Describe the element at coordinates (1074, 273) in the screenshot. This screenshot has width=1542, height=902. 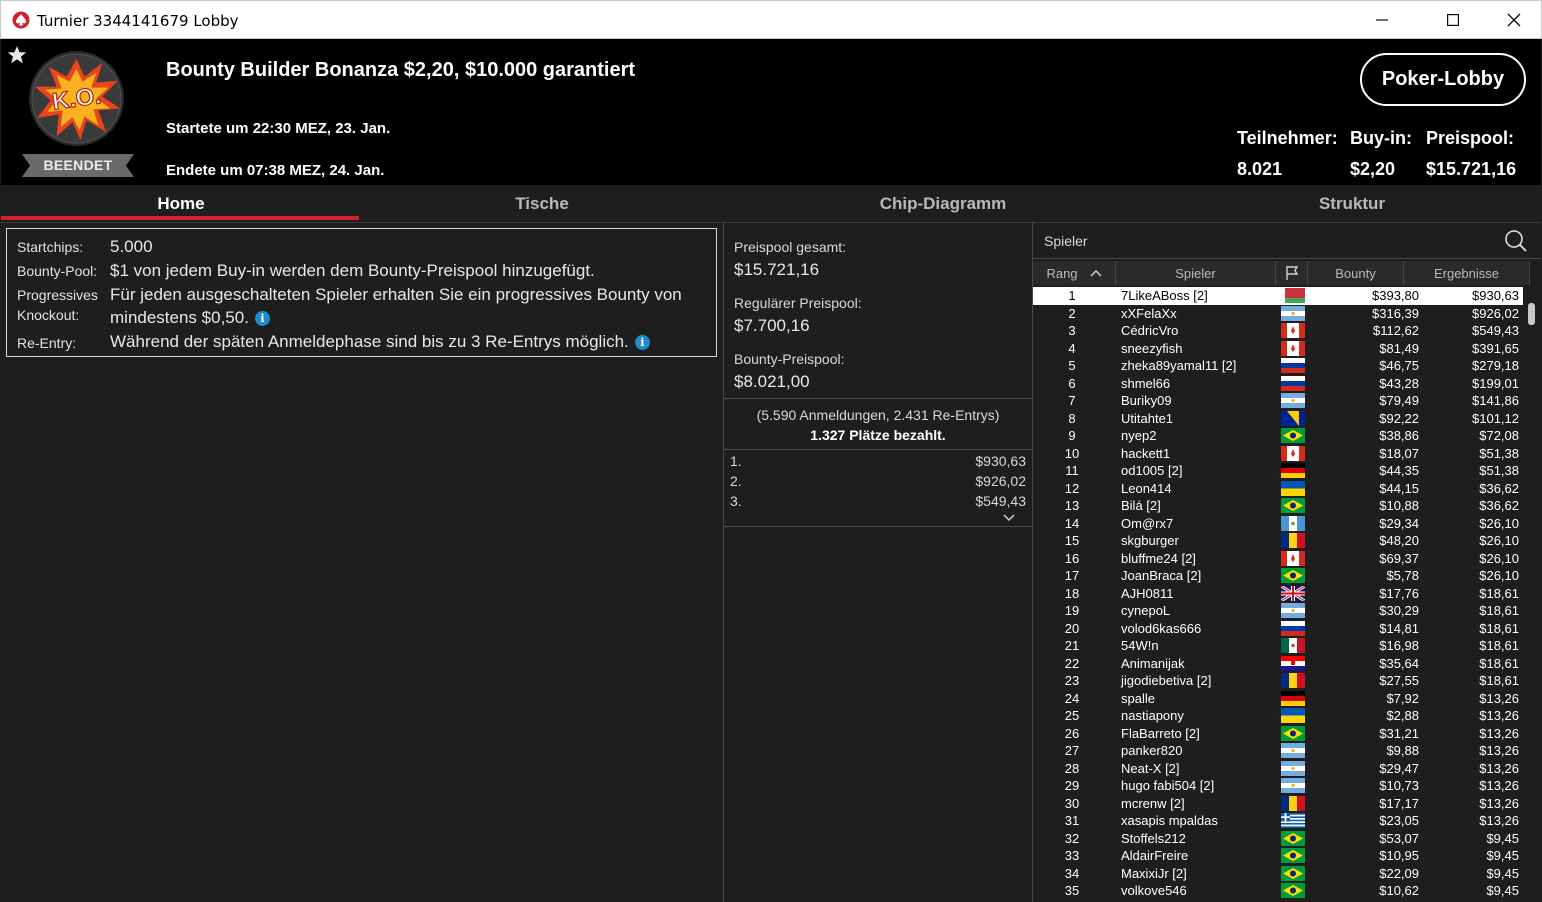
I see `column-rank: Rang` at that location.